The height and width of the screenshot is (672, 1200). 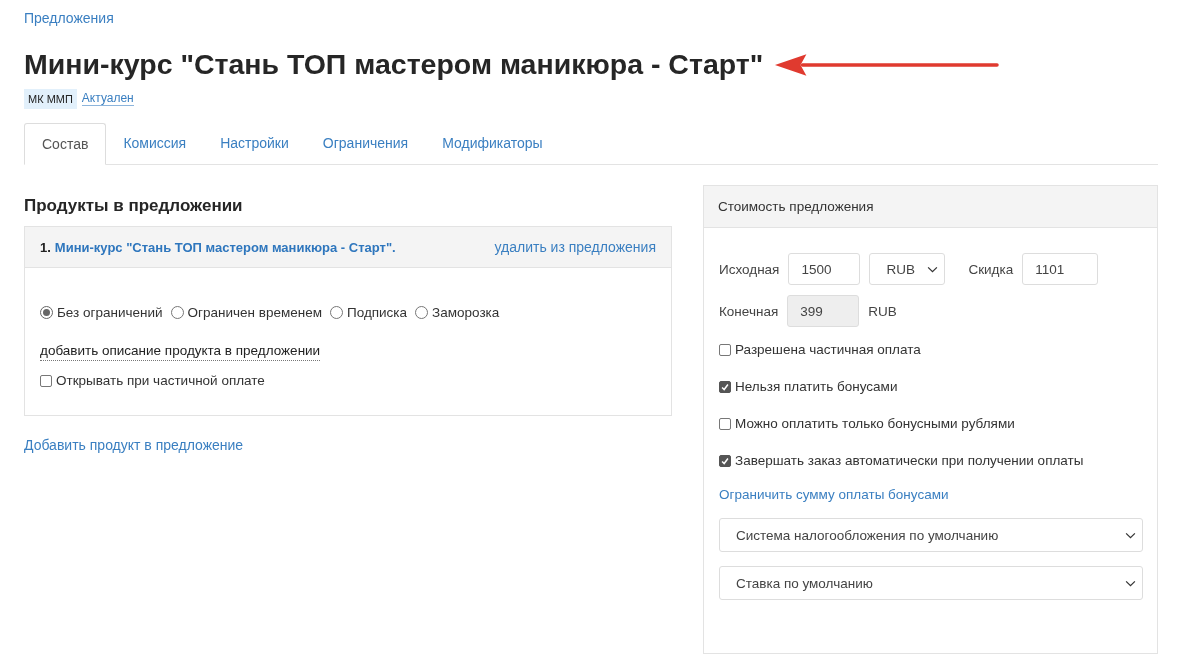 I want to click on checkbox-label: Нельзя платить бонусами, so click(x=816, y=386).